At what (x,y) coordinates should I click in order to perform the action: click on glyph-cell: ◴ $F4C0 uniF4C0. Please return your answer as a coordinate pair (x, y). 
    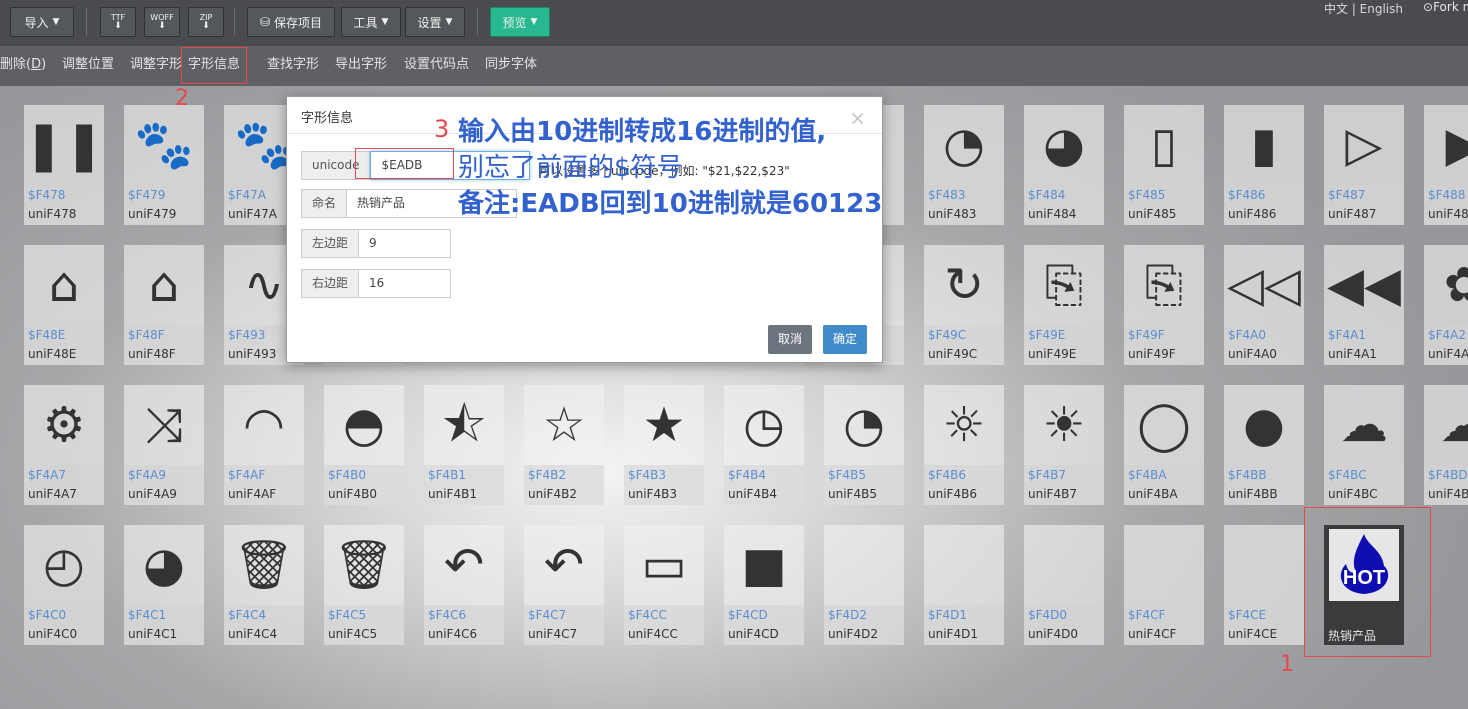
    Looking at the image, I should click on (64, 585).